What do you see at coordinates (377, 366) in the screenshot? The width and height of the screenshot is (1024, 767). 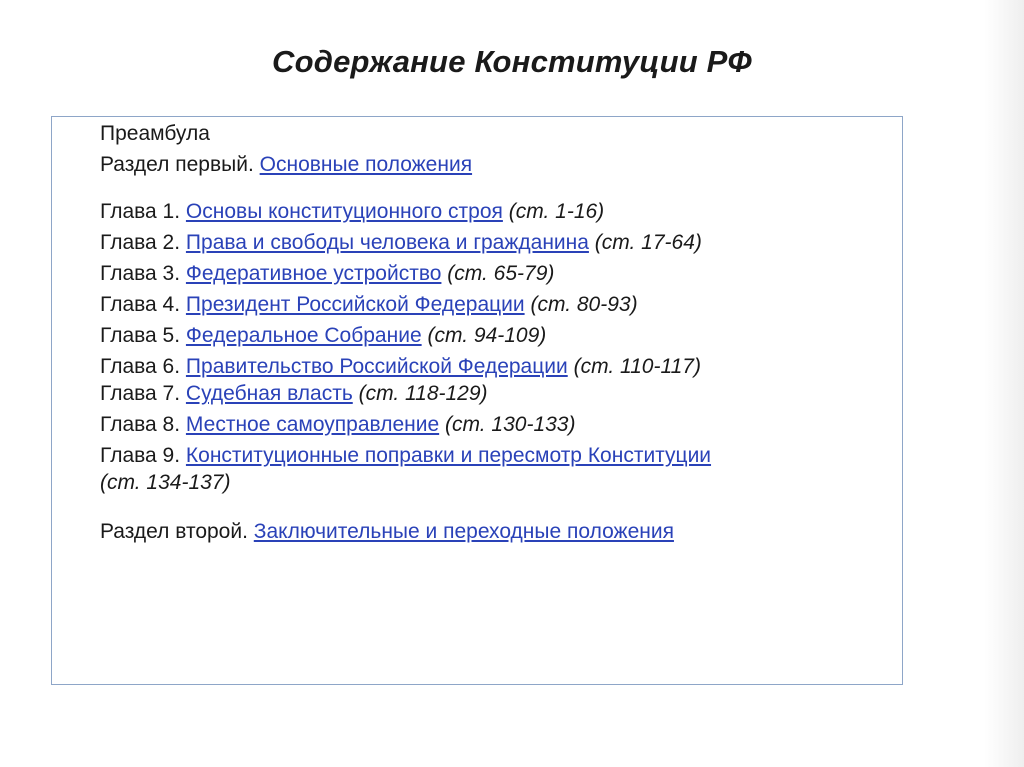 I see `chapter-6-link: Правительство Российской Федерации` at bounding box center [377, 366].